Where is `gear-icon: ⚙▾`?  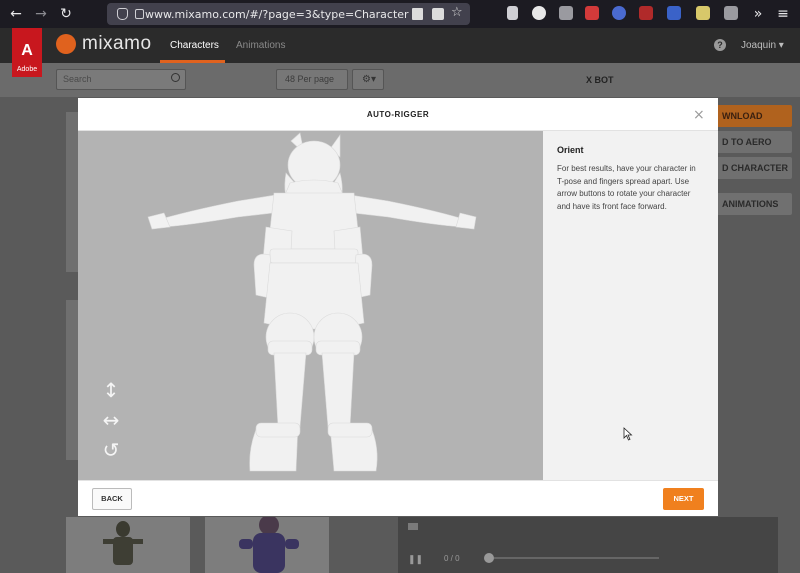
gear-icon: ⚙▾ is located at coordinates (369, 79).